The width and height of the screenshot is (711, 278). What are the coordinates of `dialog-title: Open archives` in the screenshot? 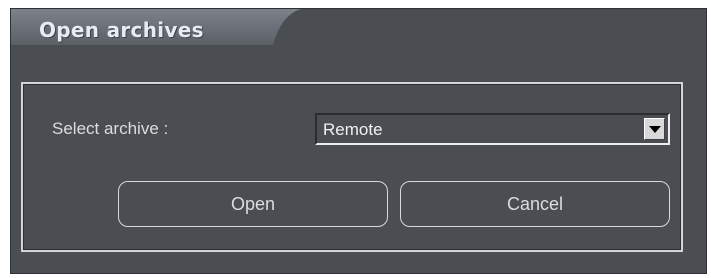 It's located at (121, 30).